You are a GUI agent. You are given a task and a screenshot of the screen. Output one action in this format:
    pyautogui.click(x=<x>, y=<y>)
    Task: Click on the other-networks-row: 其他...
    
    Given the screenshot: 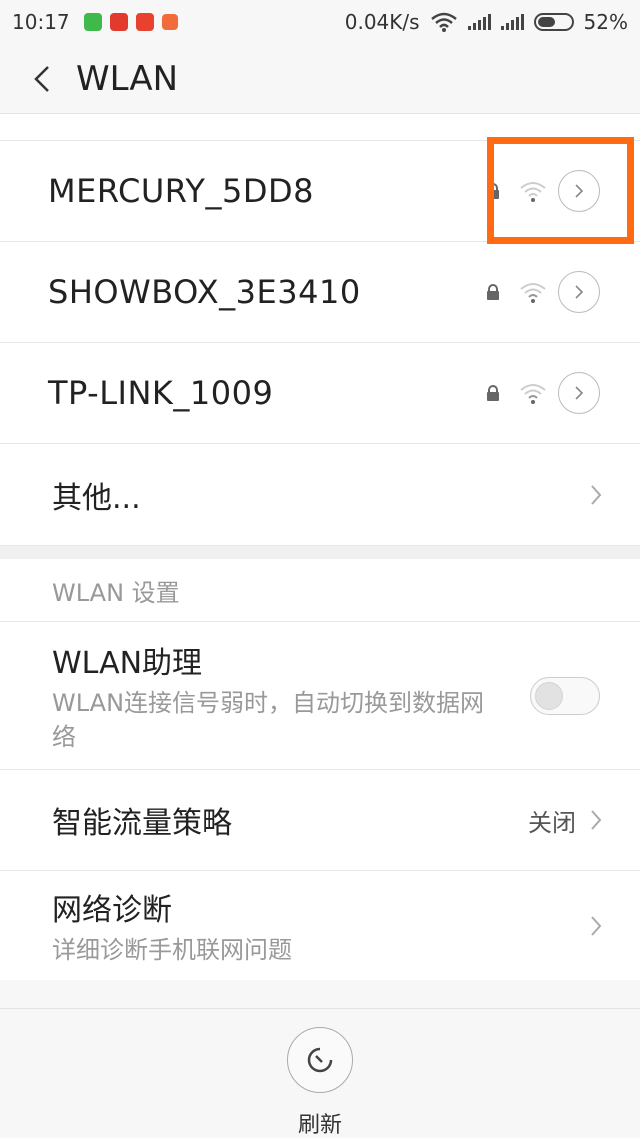 What is the action you would take?
    pyautogui.click(x=320, y=494)
    